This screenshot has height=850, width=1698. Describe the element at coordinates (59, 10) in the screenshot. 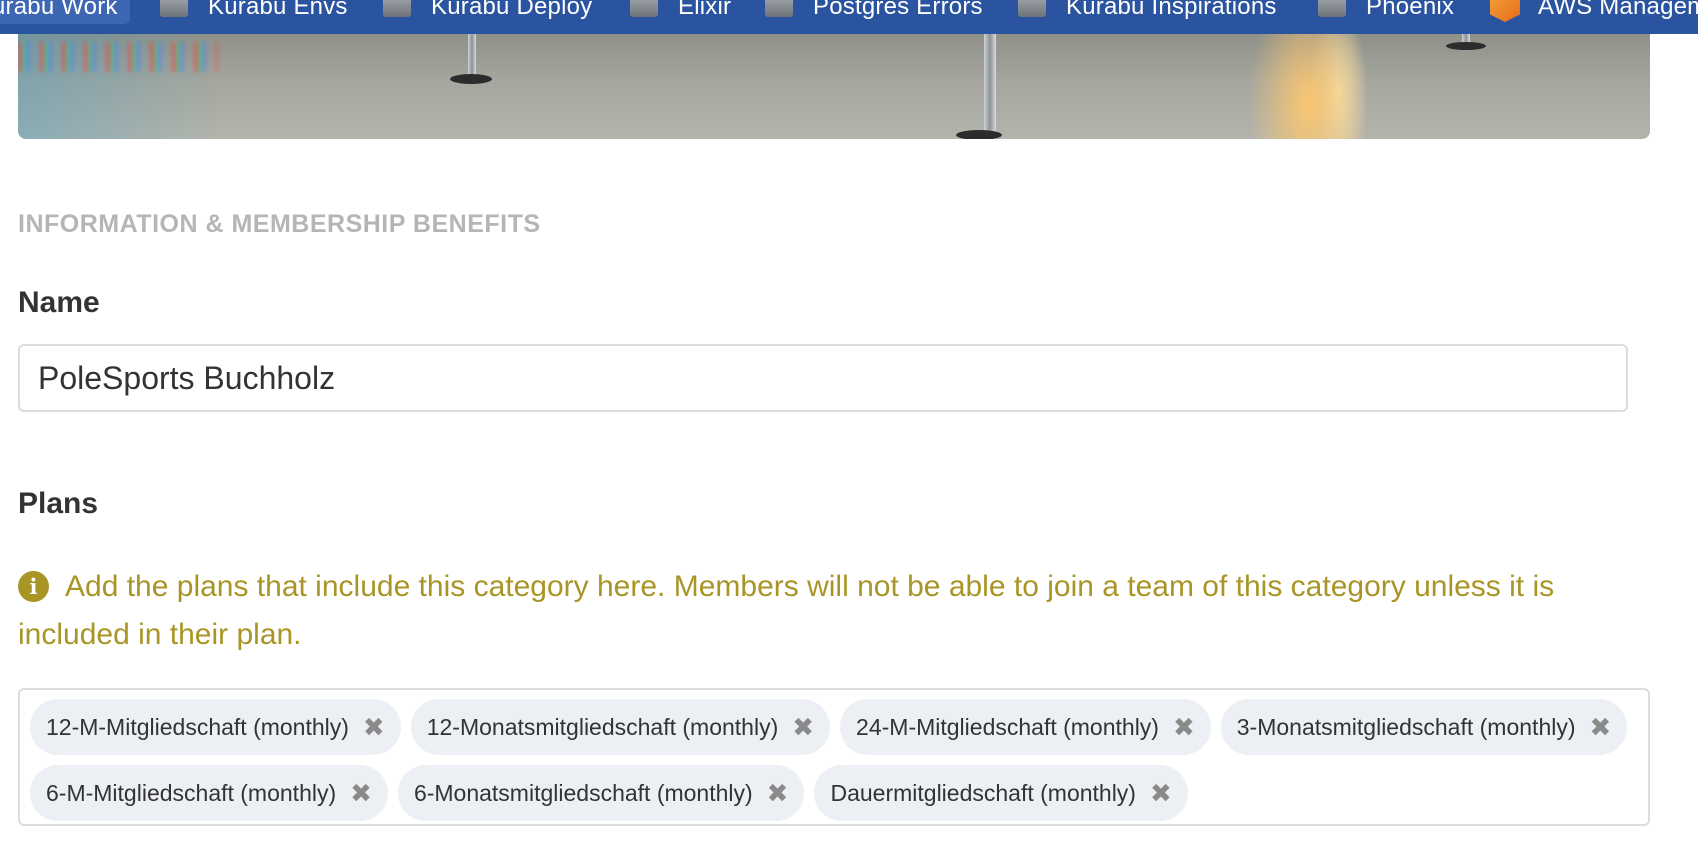

I see `bookmark-label: urabu Work` at that location.